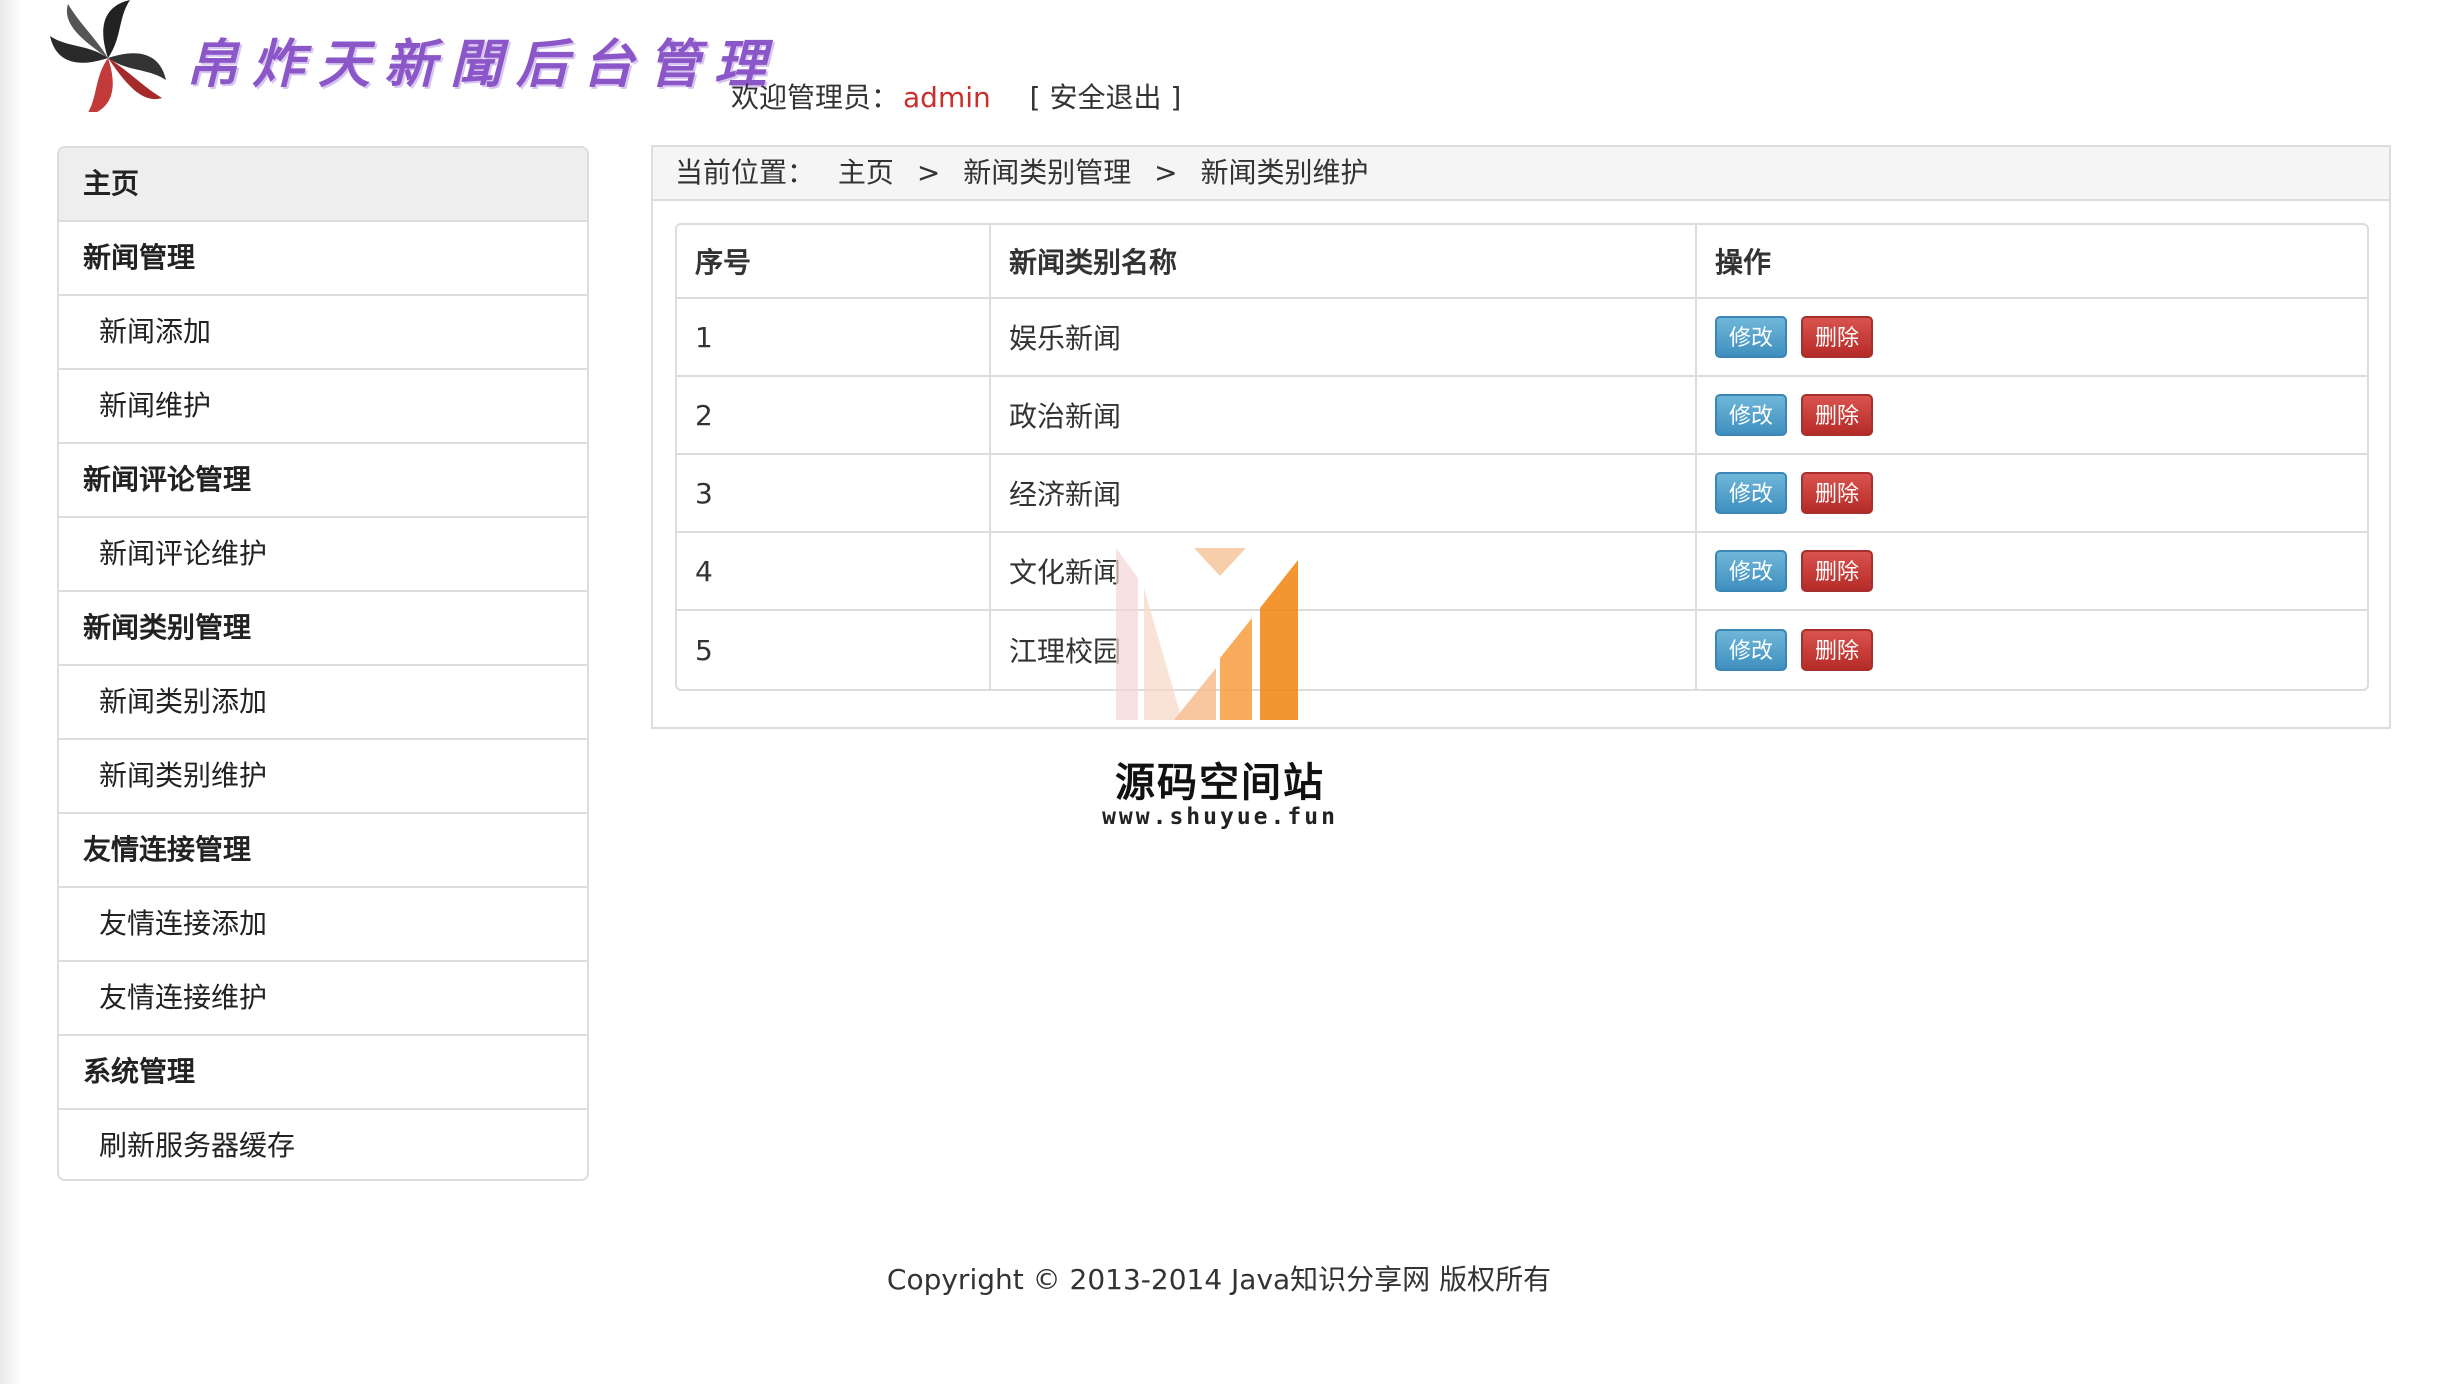  What do you see at coordinates (323, 1144) in the screenshot?
I see `sidebar-item-refresh-cache: 刷新服务器缓存` at bounding box center [323, 1144].